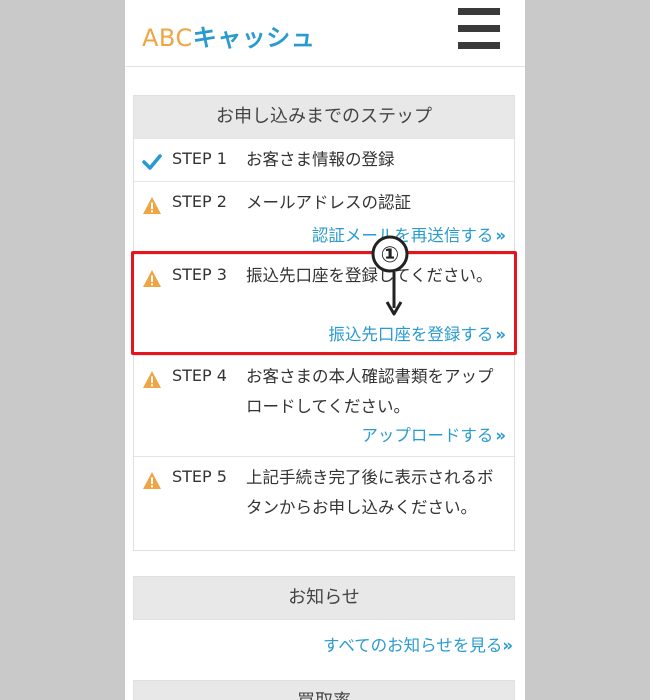 Image resolution: width=650 pixels, height=700 pixels. I want to click on register-bank-account-link: 振込先口座を登録する», so click(417, 333).